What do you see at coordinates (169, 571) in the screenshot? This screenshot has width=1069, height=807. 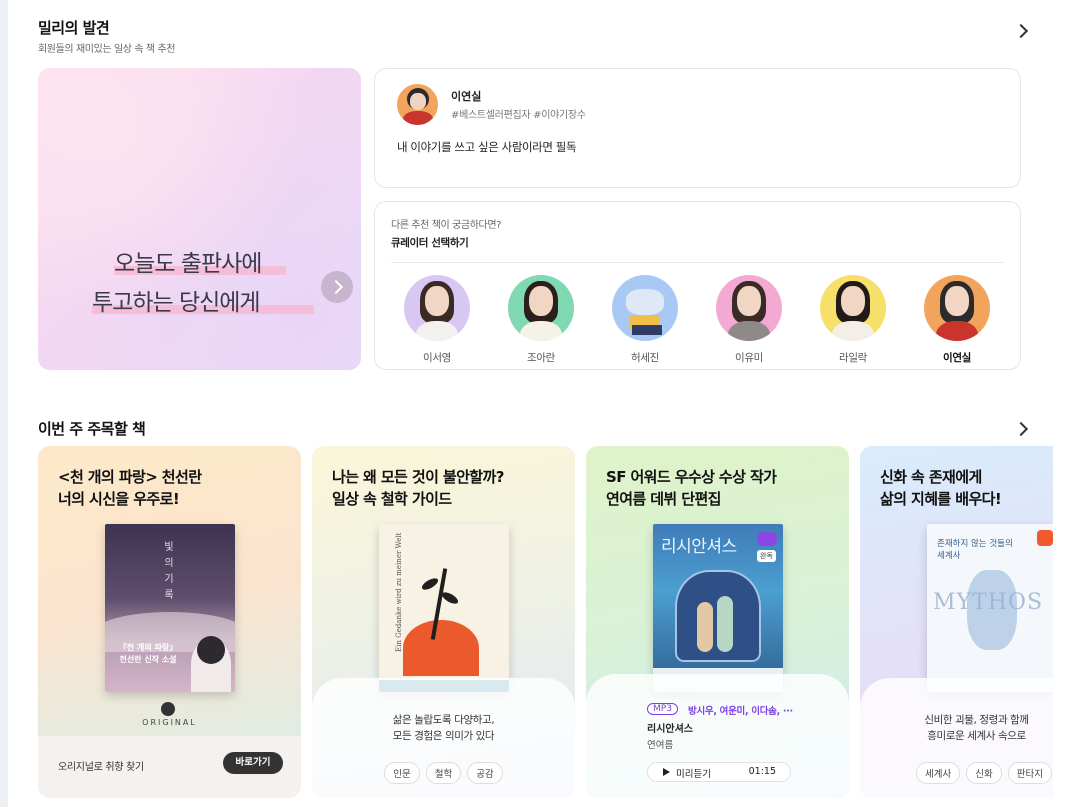 I see `cover-title: 빛의 기록` at bounding box center [169, 571].